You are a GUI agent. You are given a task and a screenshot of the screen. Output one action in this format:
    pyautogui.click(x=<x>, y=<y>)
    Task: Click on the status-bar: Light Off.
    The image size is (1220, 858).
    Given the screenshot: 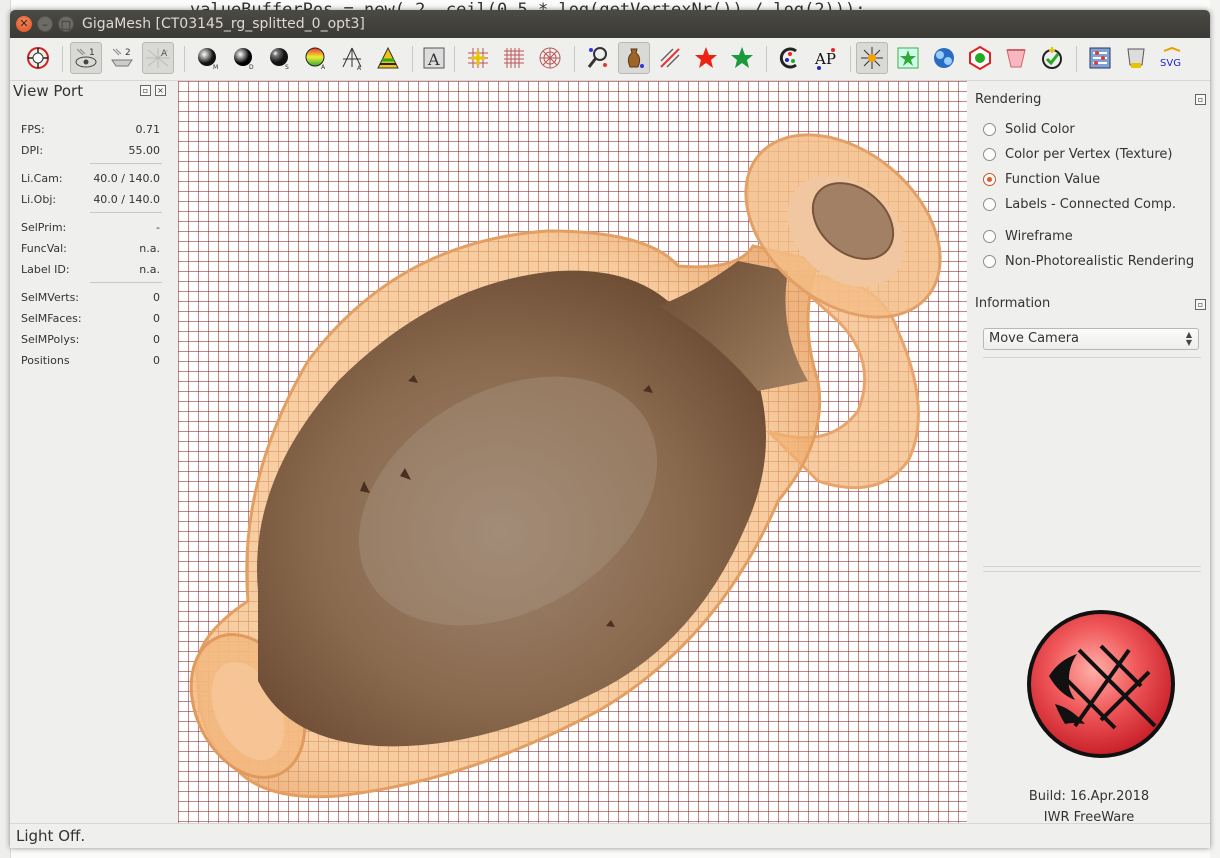 What is the action you would take?
    pyautogui.click(x=610, y=835)
    